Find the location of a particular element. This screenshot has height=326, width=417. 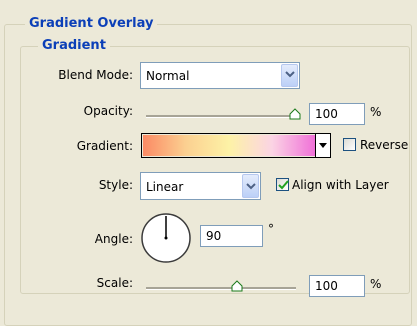

gradient-picker is located at coordinates (236, 145).